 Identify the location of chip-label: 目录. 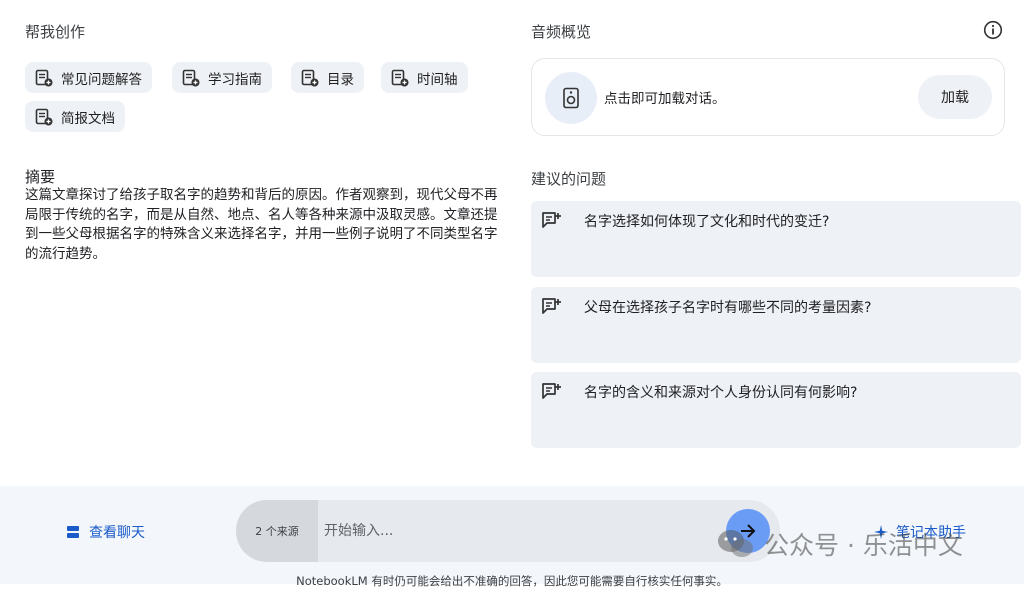
(340, 79).